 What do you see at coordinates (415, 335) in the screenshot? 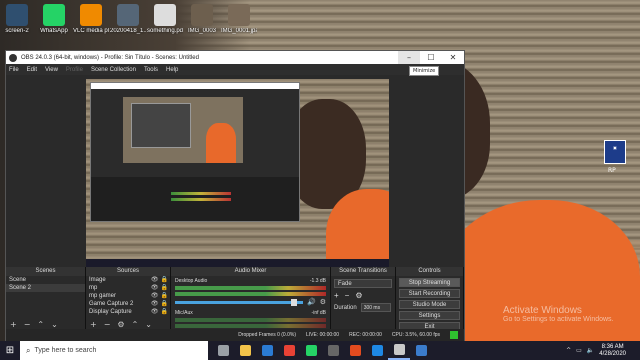
I see `cpu-usage: CPU: 3.5%, 60.00 fps` at bounding box center [415, 335].